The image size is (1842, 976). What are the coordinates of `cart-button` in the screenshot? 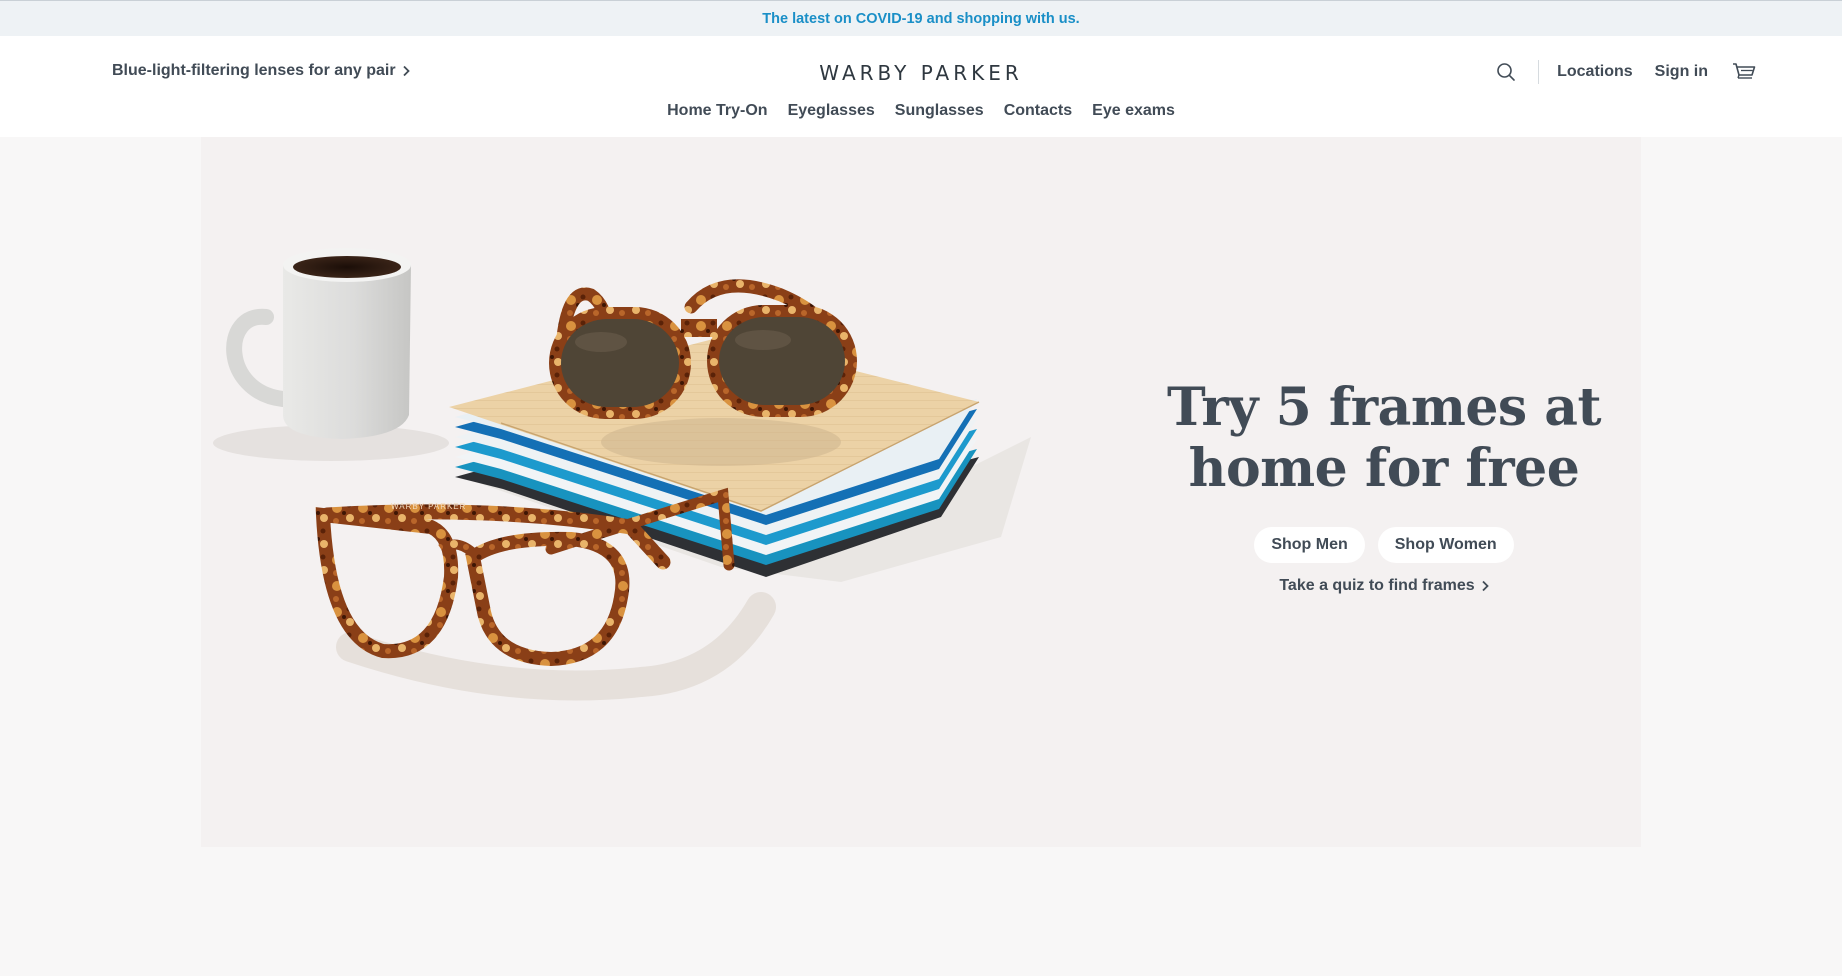 It's located at (1744, 72).